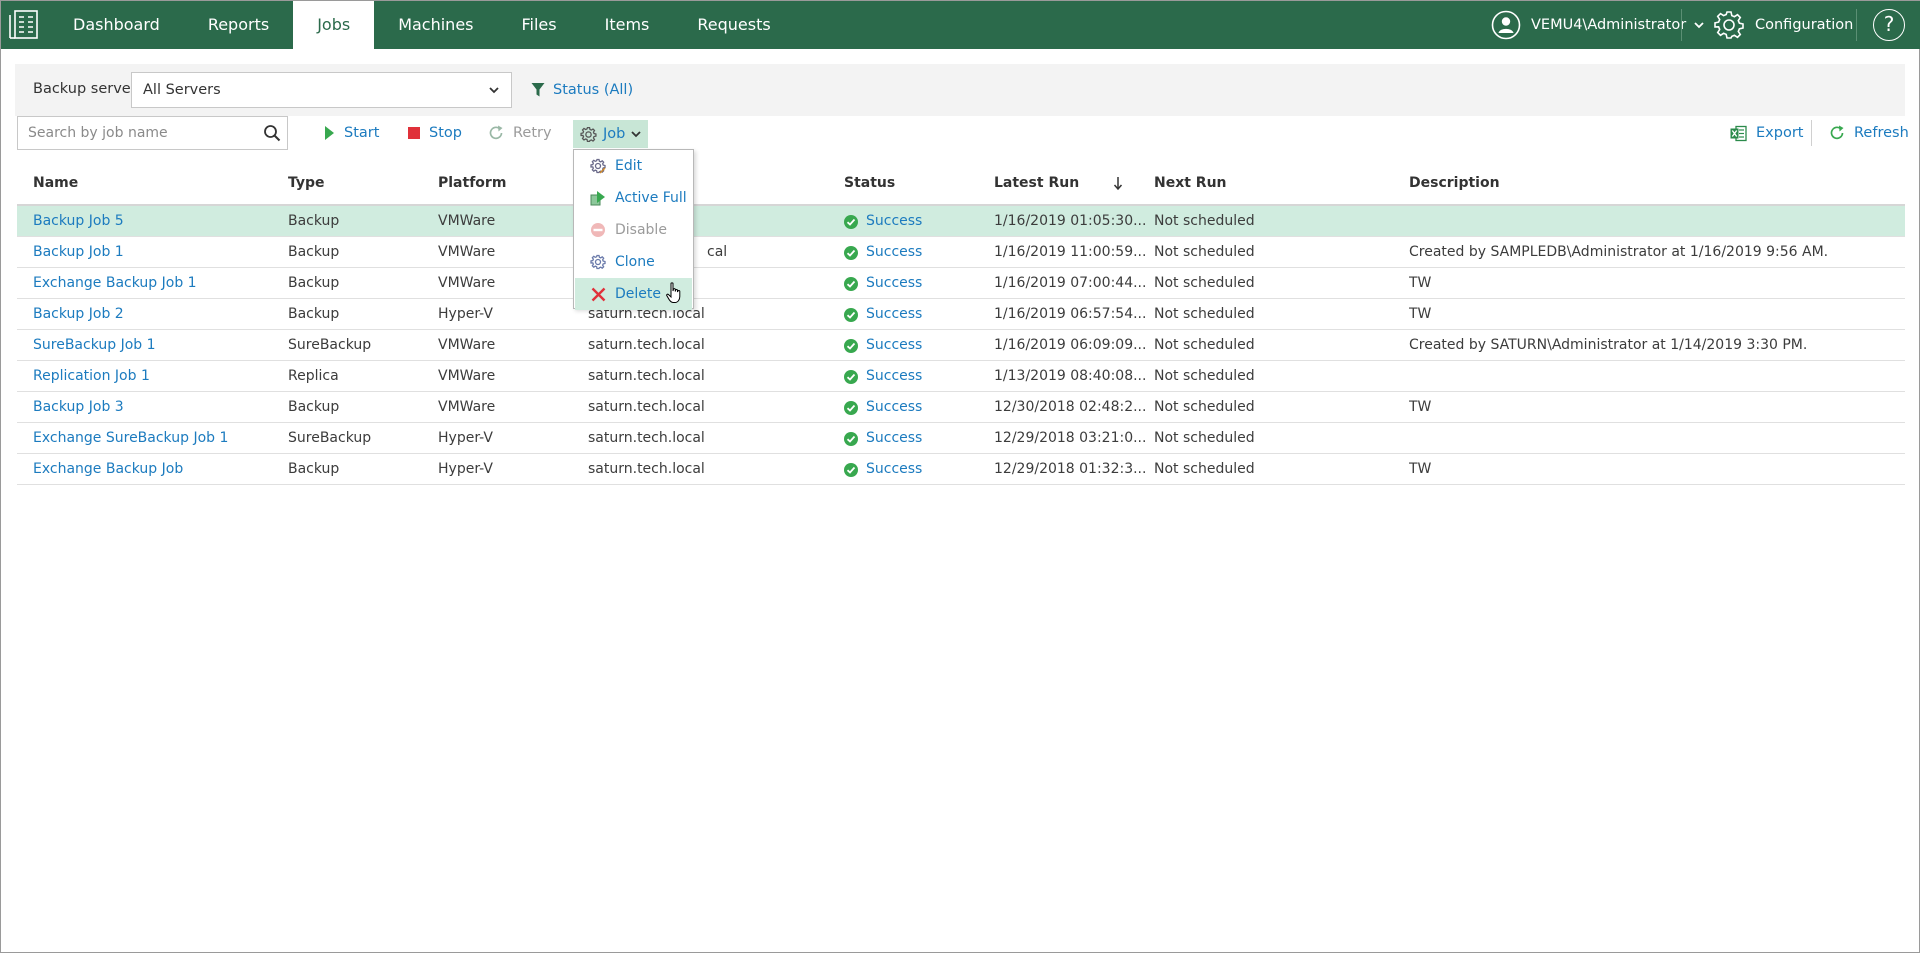 Image resolution: width=1920 pixels, height=953 pixels. I want to click on filter-bar: Backup server: All Servers Status (All), so click(960, 90).